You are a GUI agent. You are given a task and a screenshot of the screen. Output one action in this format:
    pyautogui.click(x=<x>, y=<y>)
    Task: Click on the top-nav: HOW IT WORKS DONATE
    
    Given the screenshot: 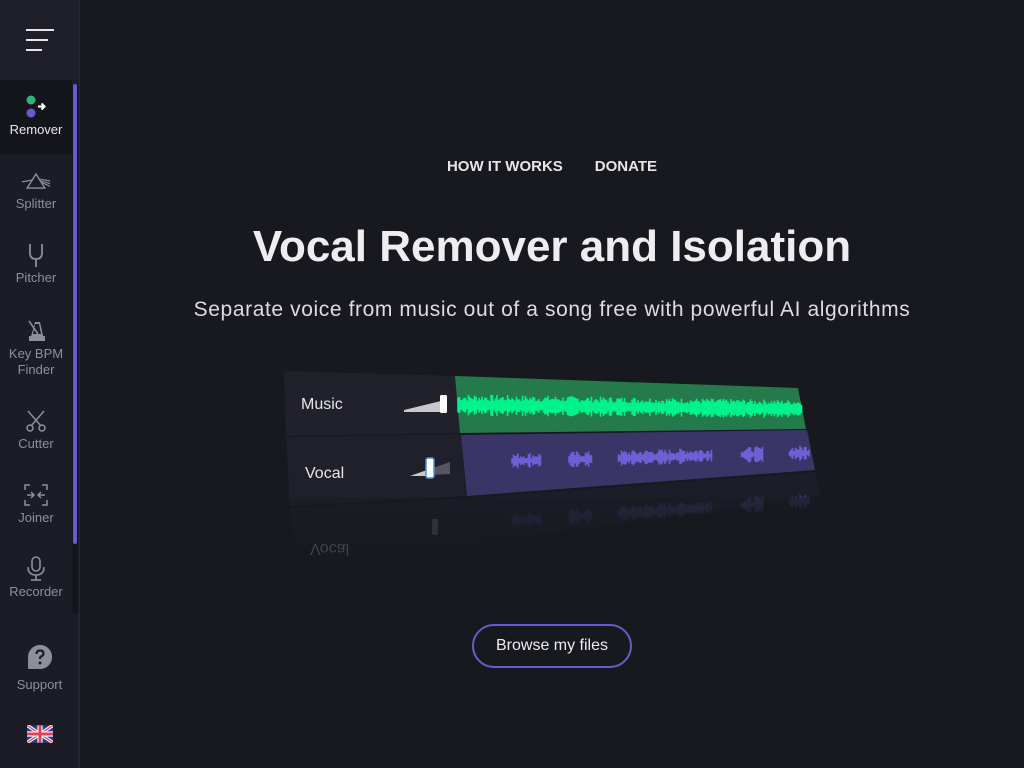 What is the action you would take?
    pyautogui.click(x=552, y=166)
    